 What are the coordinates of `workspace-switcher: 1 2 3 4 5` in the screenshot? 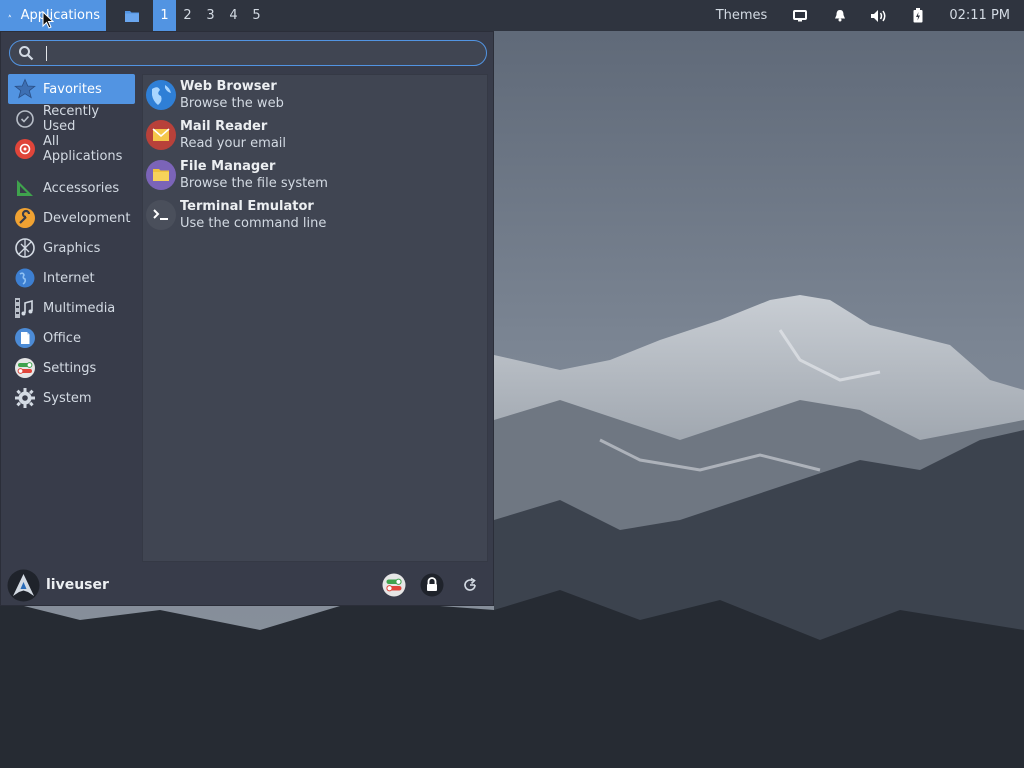 It's located at (210, 15).